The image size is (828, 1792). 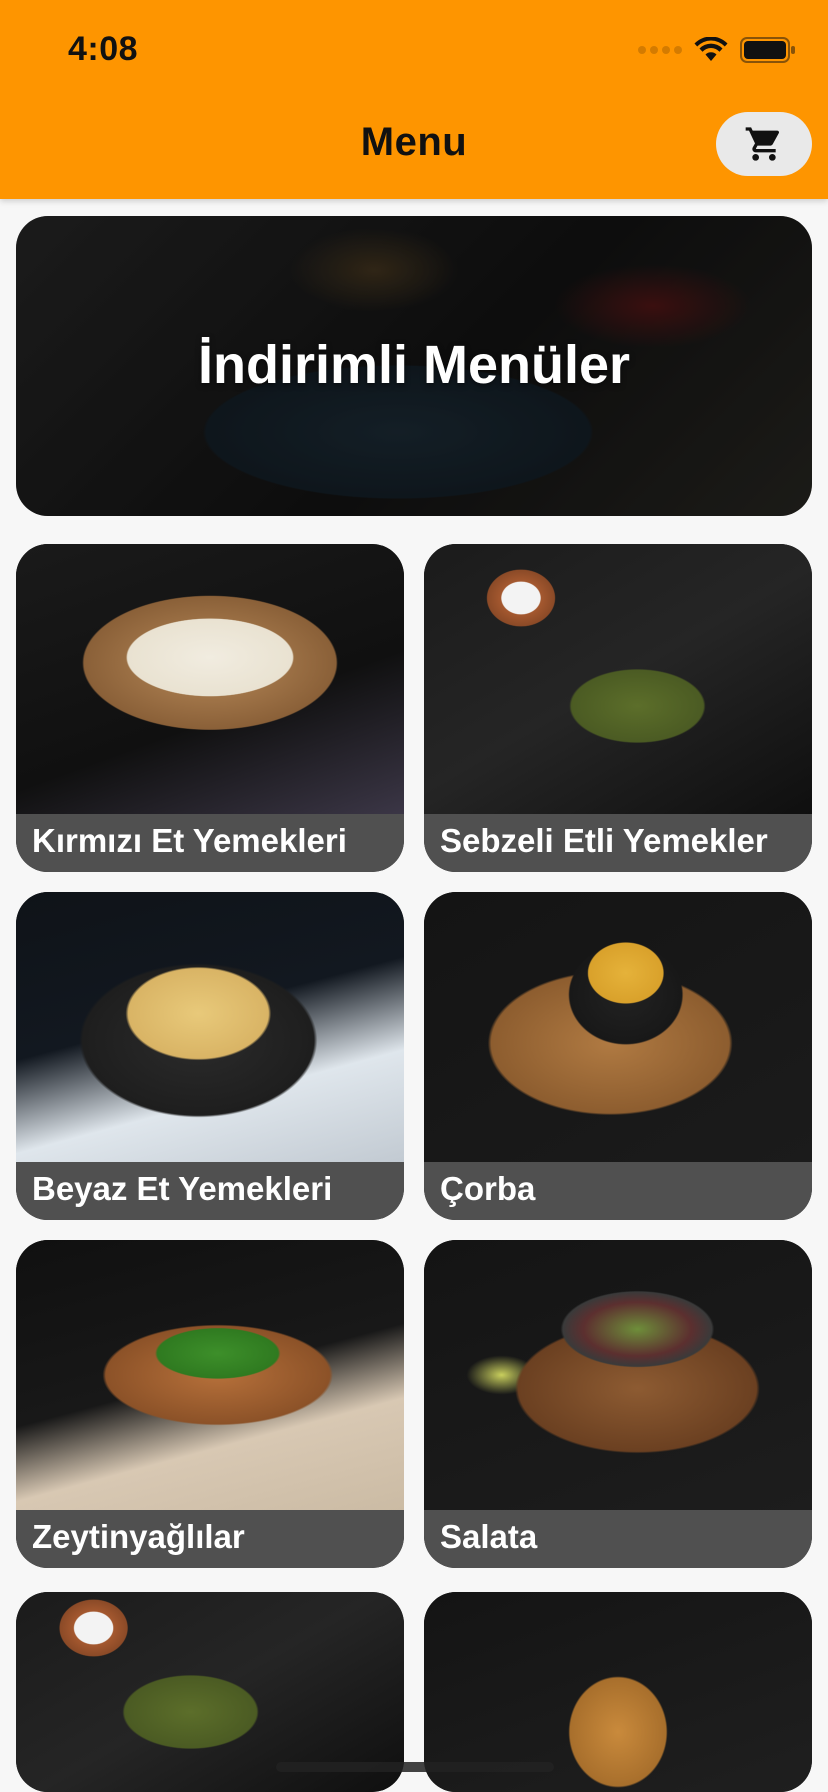 What do you see at coordinates (660, 50) in the screenshot?
I see `cellular-signal-icon` at bounding box center [660, 50].